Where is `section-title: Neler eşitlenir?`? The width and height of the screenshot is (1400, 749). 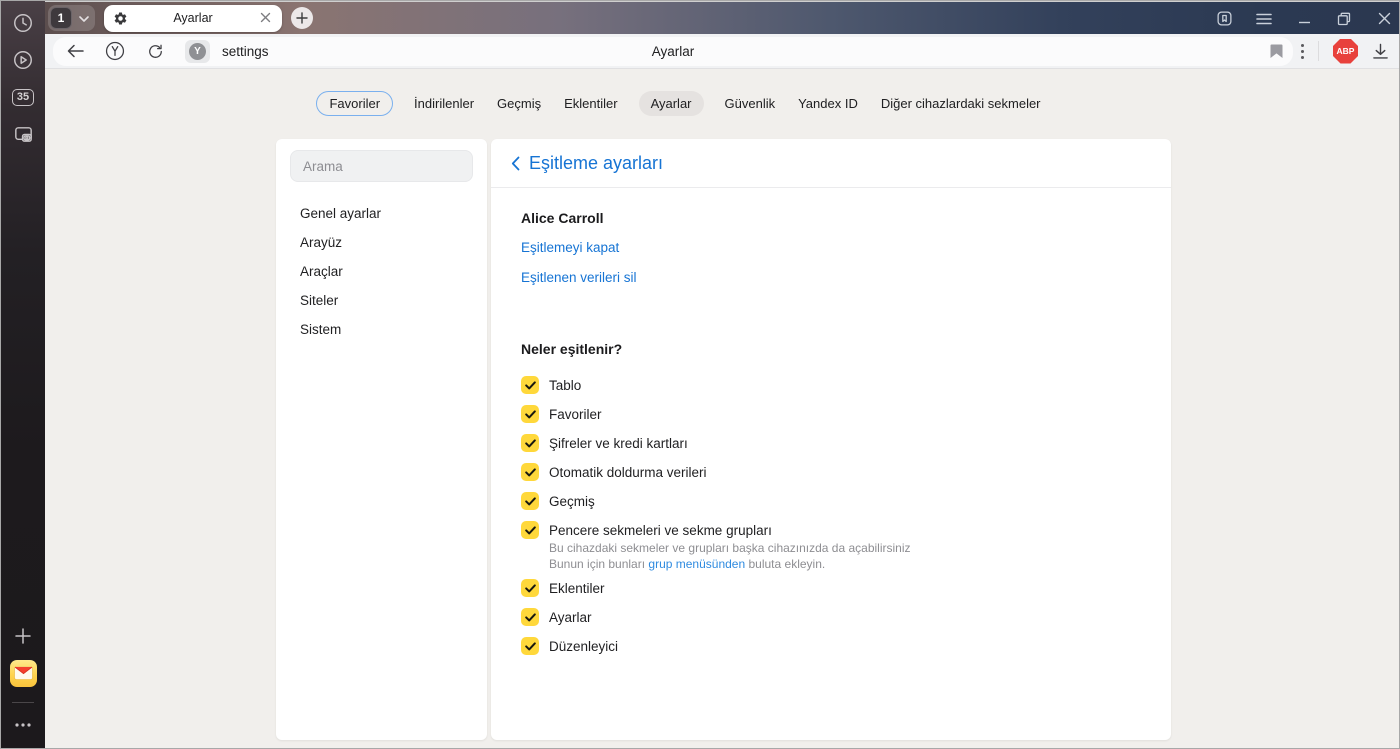
section-title: Neler eşitlenir? is located at coordinates (572, 349).